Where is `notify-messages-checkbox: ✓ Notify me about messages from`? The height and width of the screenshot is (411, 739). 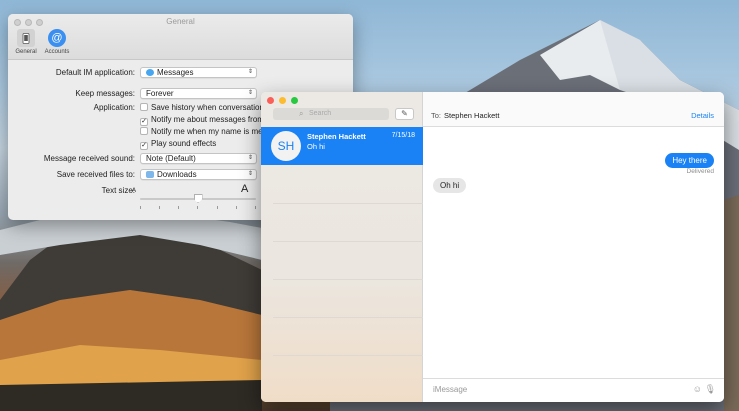 notify-messages-checkbox: ✓ Notify me about messages from is located at coordinates (202, 120).